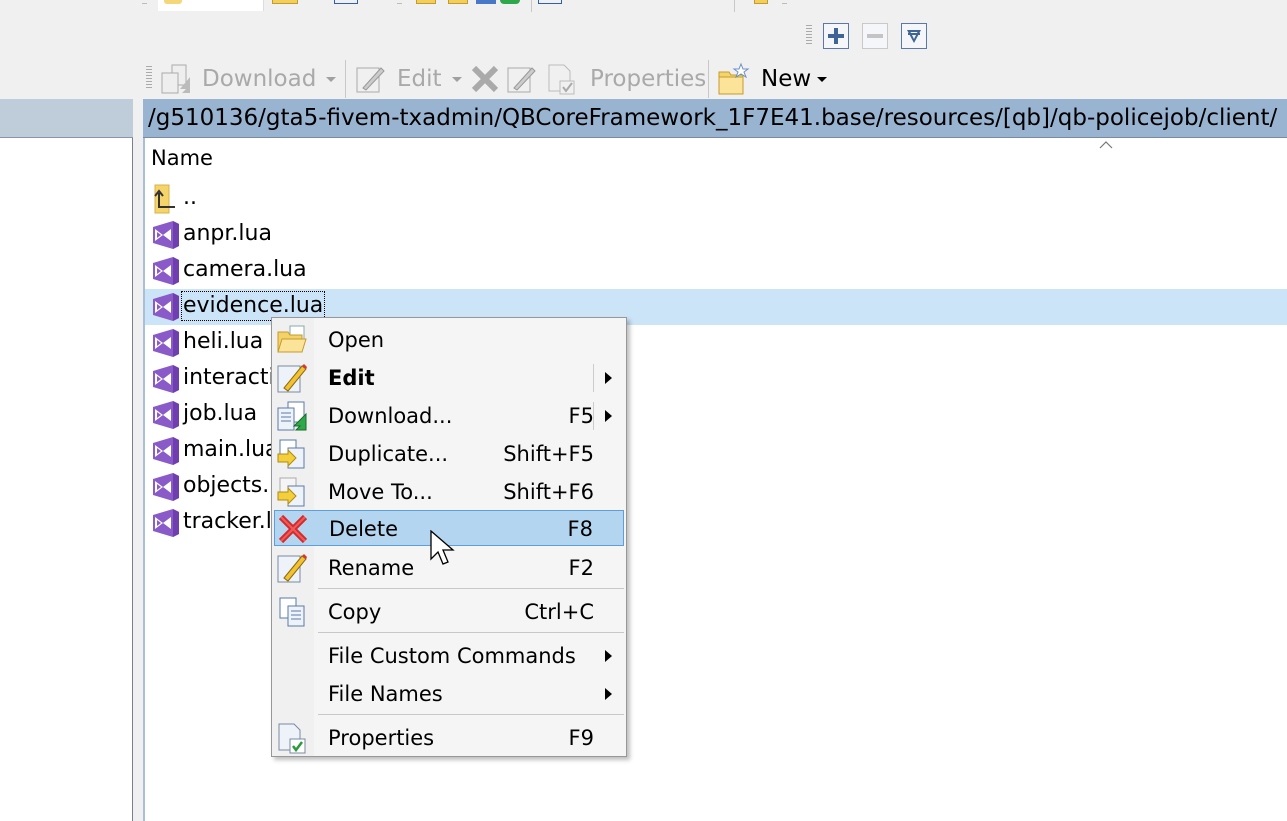 The height and width of the screenshot is (821, 1287). I want to click on download-label: Download, so click(259, 79).